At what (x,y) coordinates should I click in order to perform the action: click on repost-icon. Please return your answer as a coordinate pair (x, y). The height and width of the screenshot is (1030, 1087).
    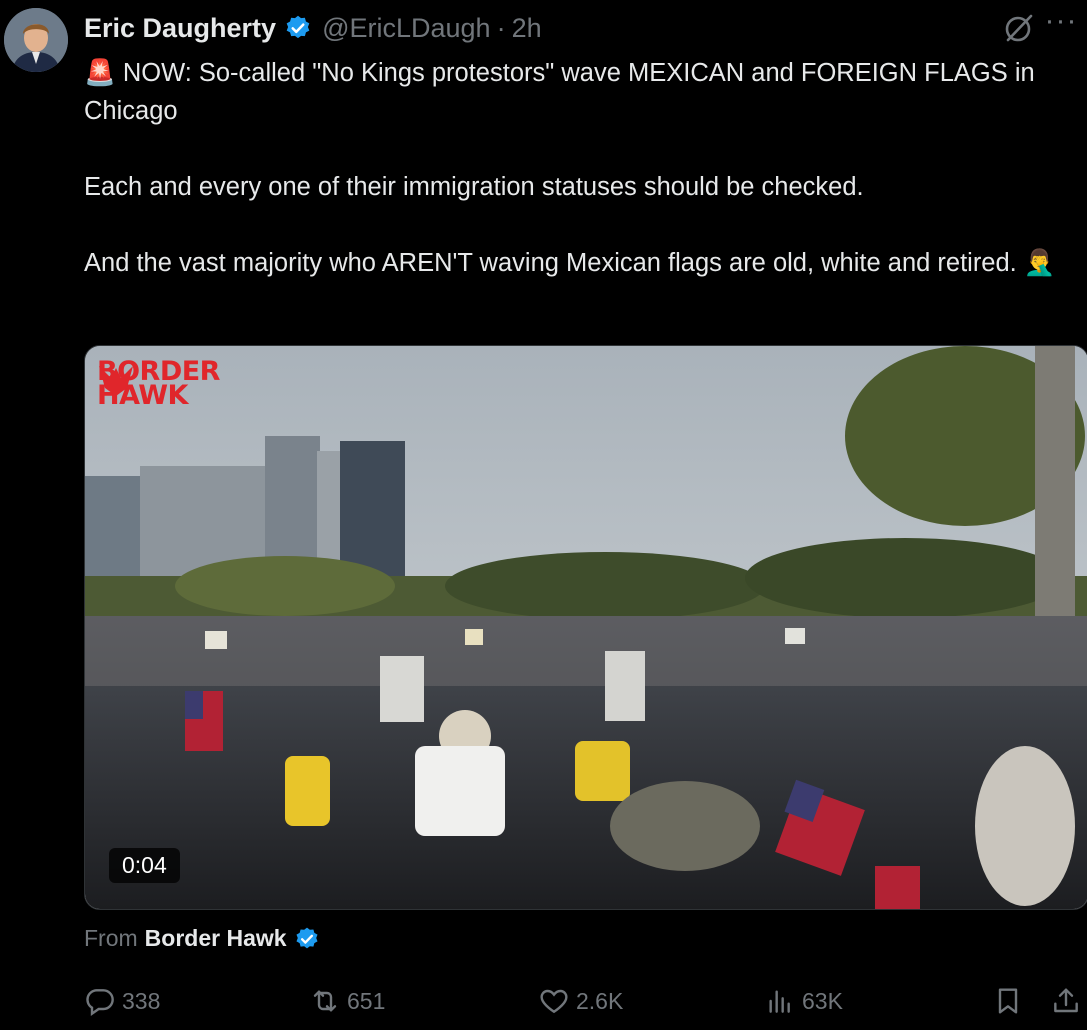
    Looking at the image, I should click on (325, 1001).